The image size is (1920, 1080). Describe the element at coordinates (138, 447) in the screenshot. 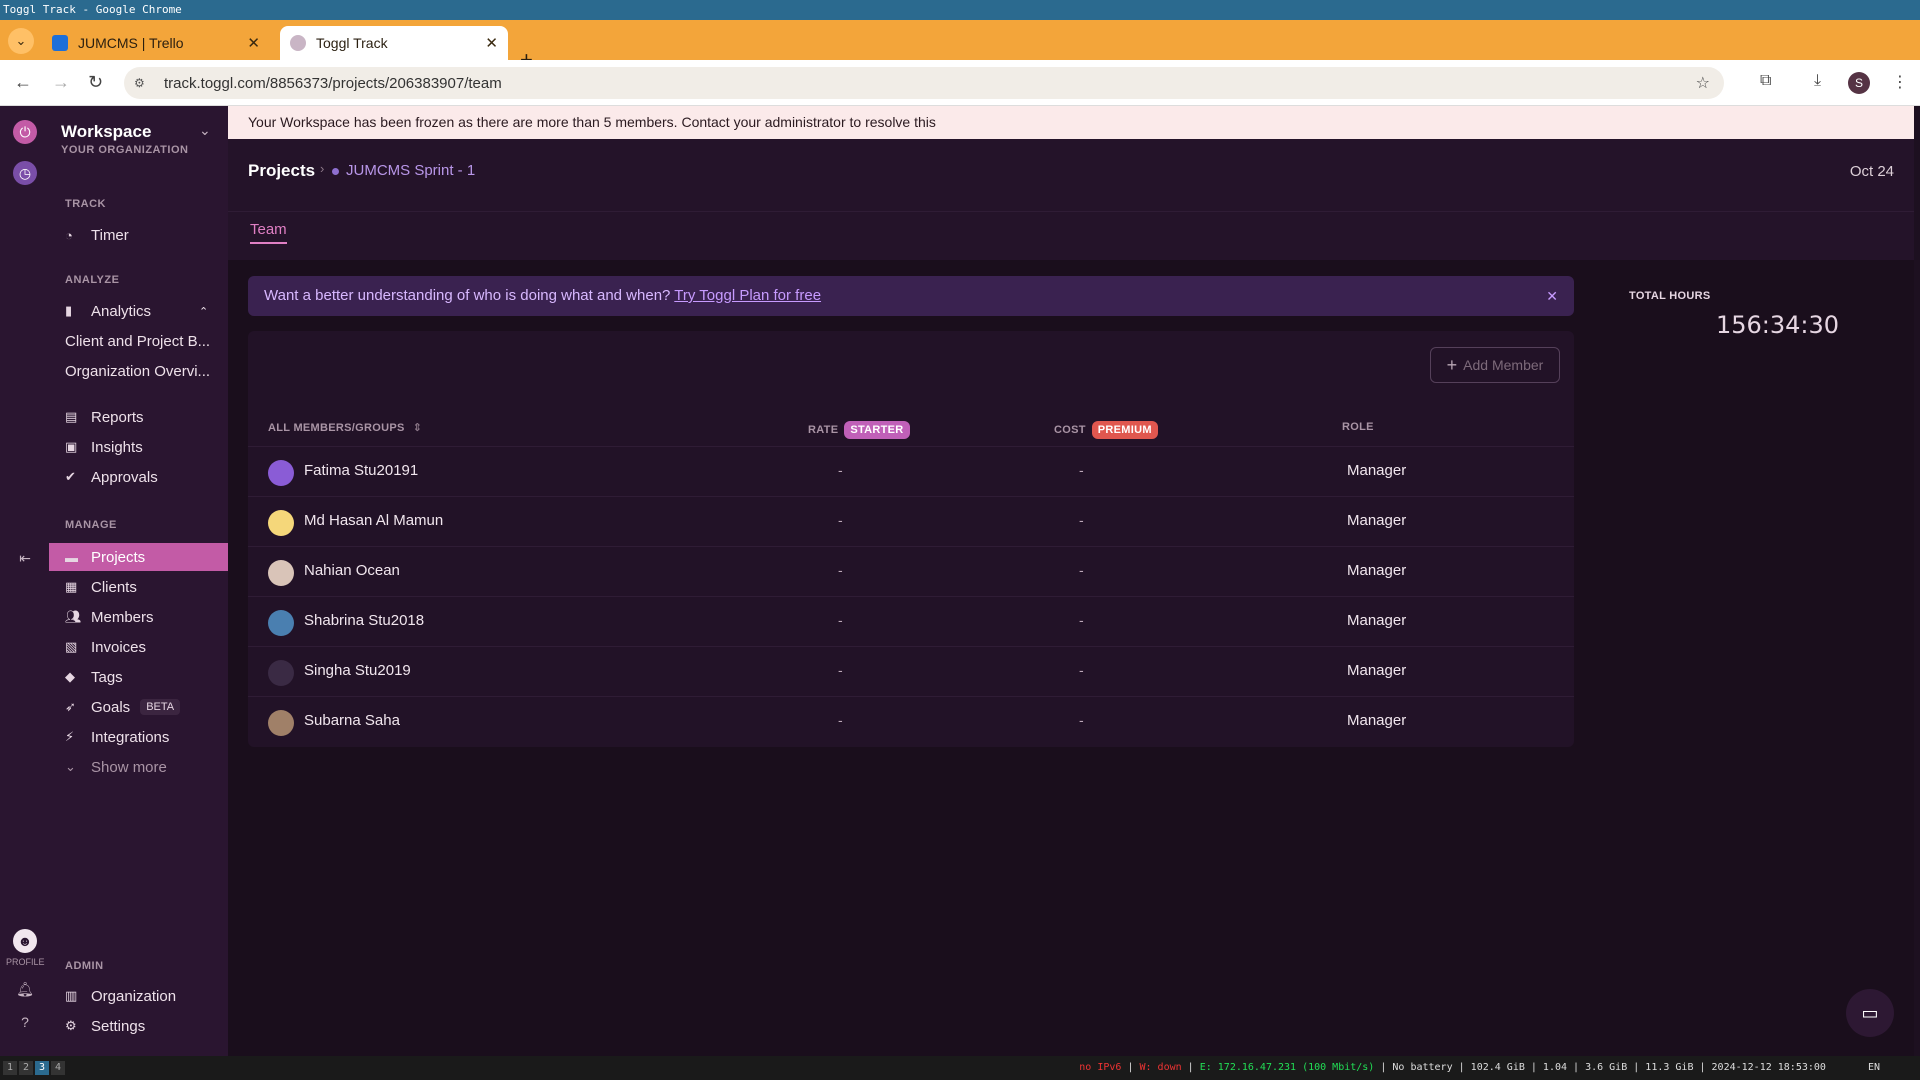

I see `sidebar-item-insights: ▣ Insights` at that location.